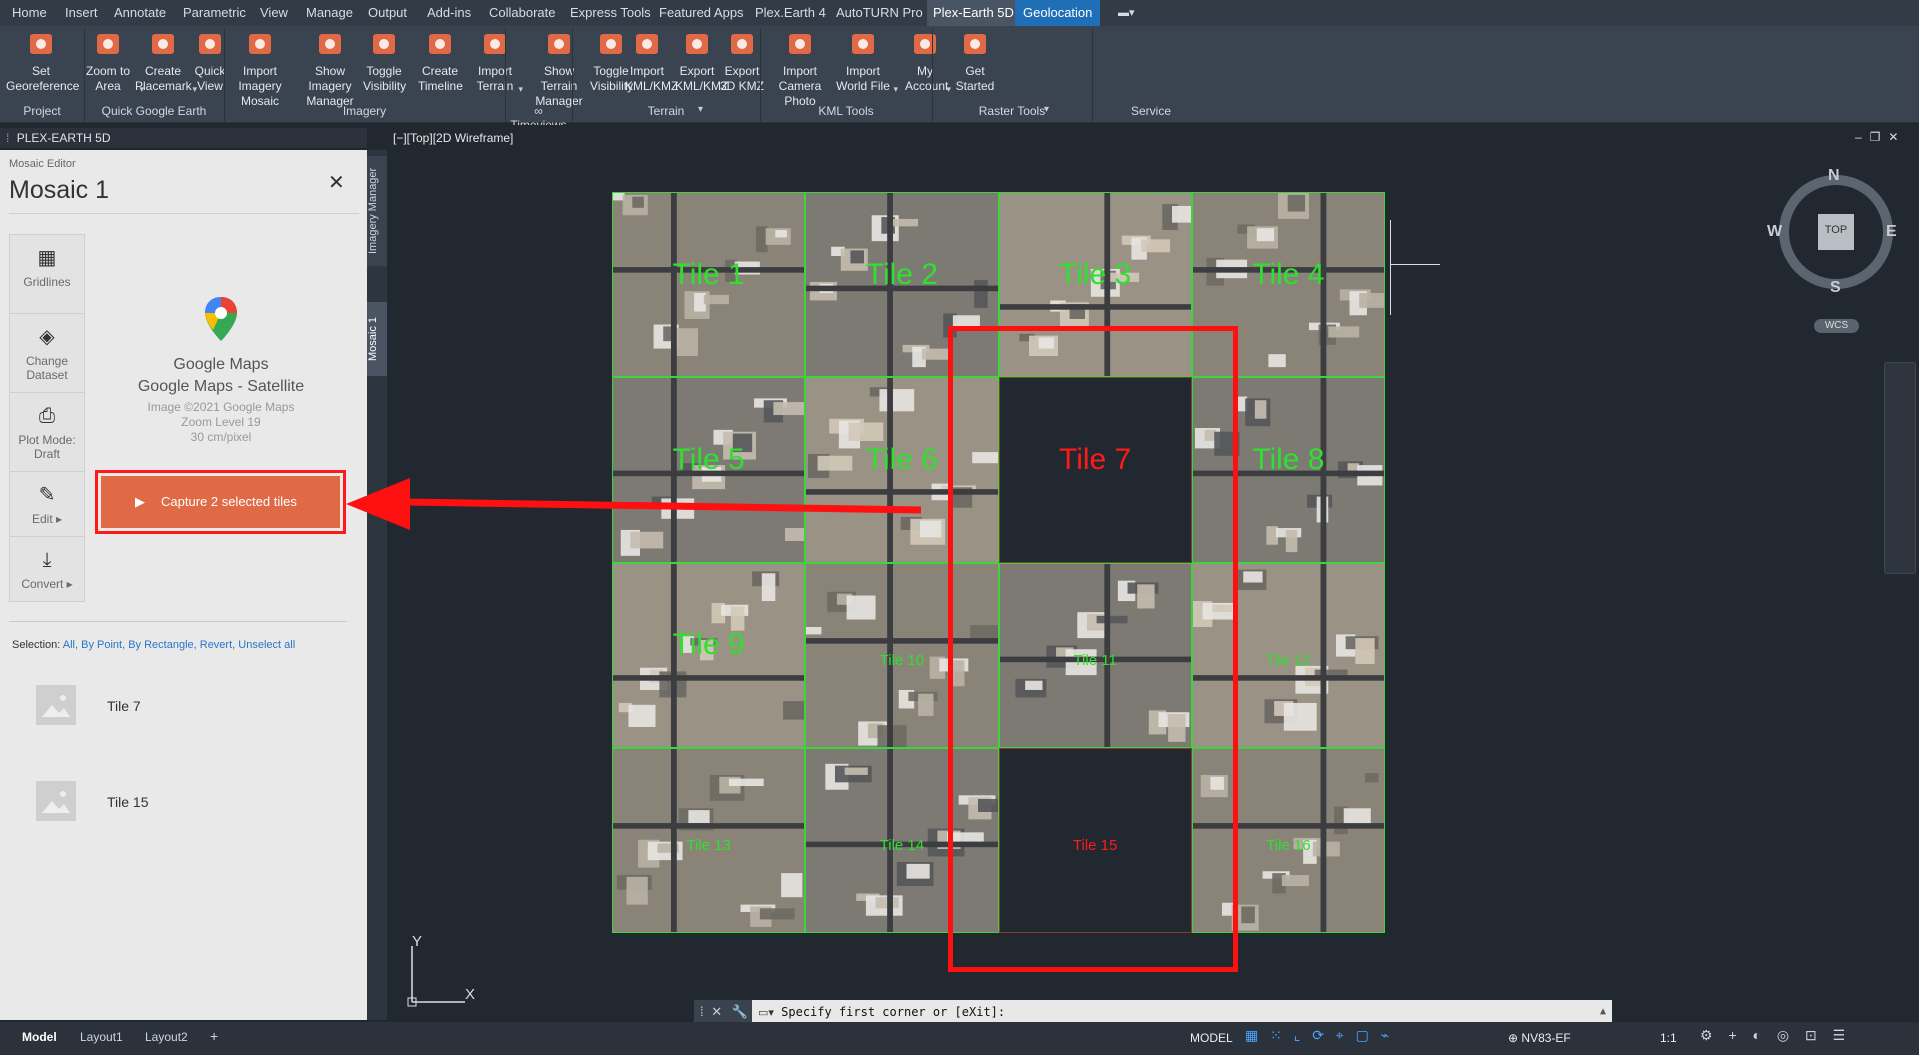  What do you see at coordinates (166, 62) in the screenshot?
I see `create-placemark-button: Create Placemark ▾` at bounding box center [166, 62].